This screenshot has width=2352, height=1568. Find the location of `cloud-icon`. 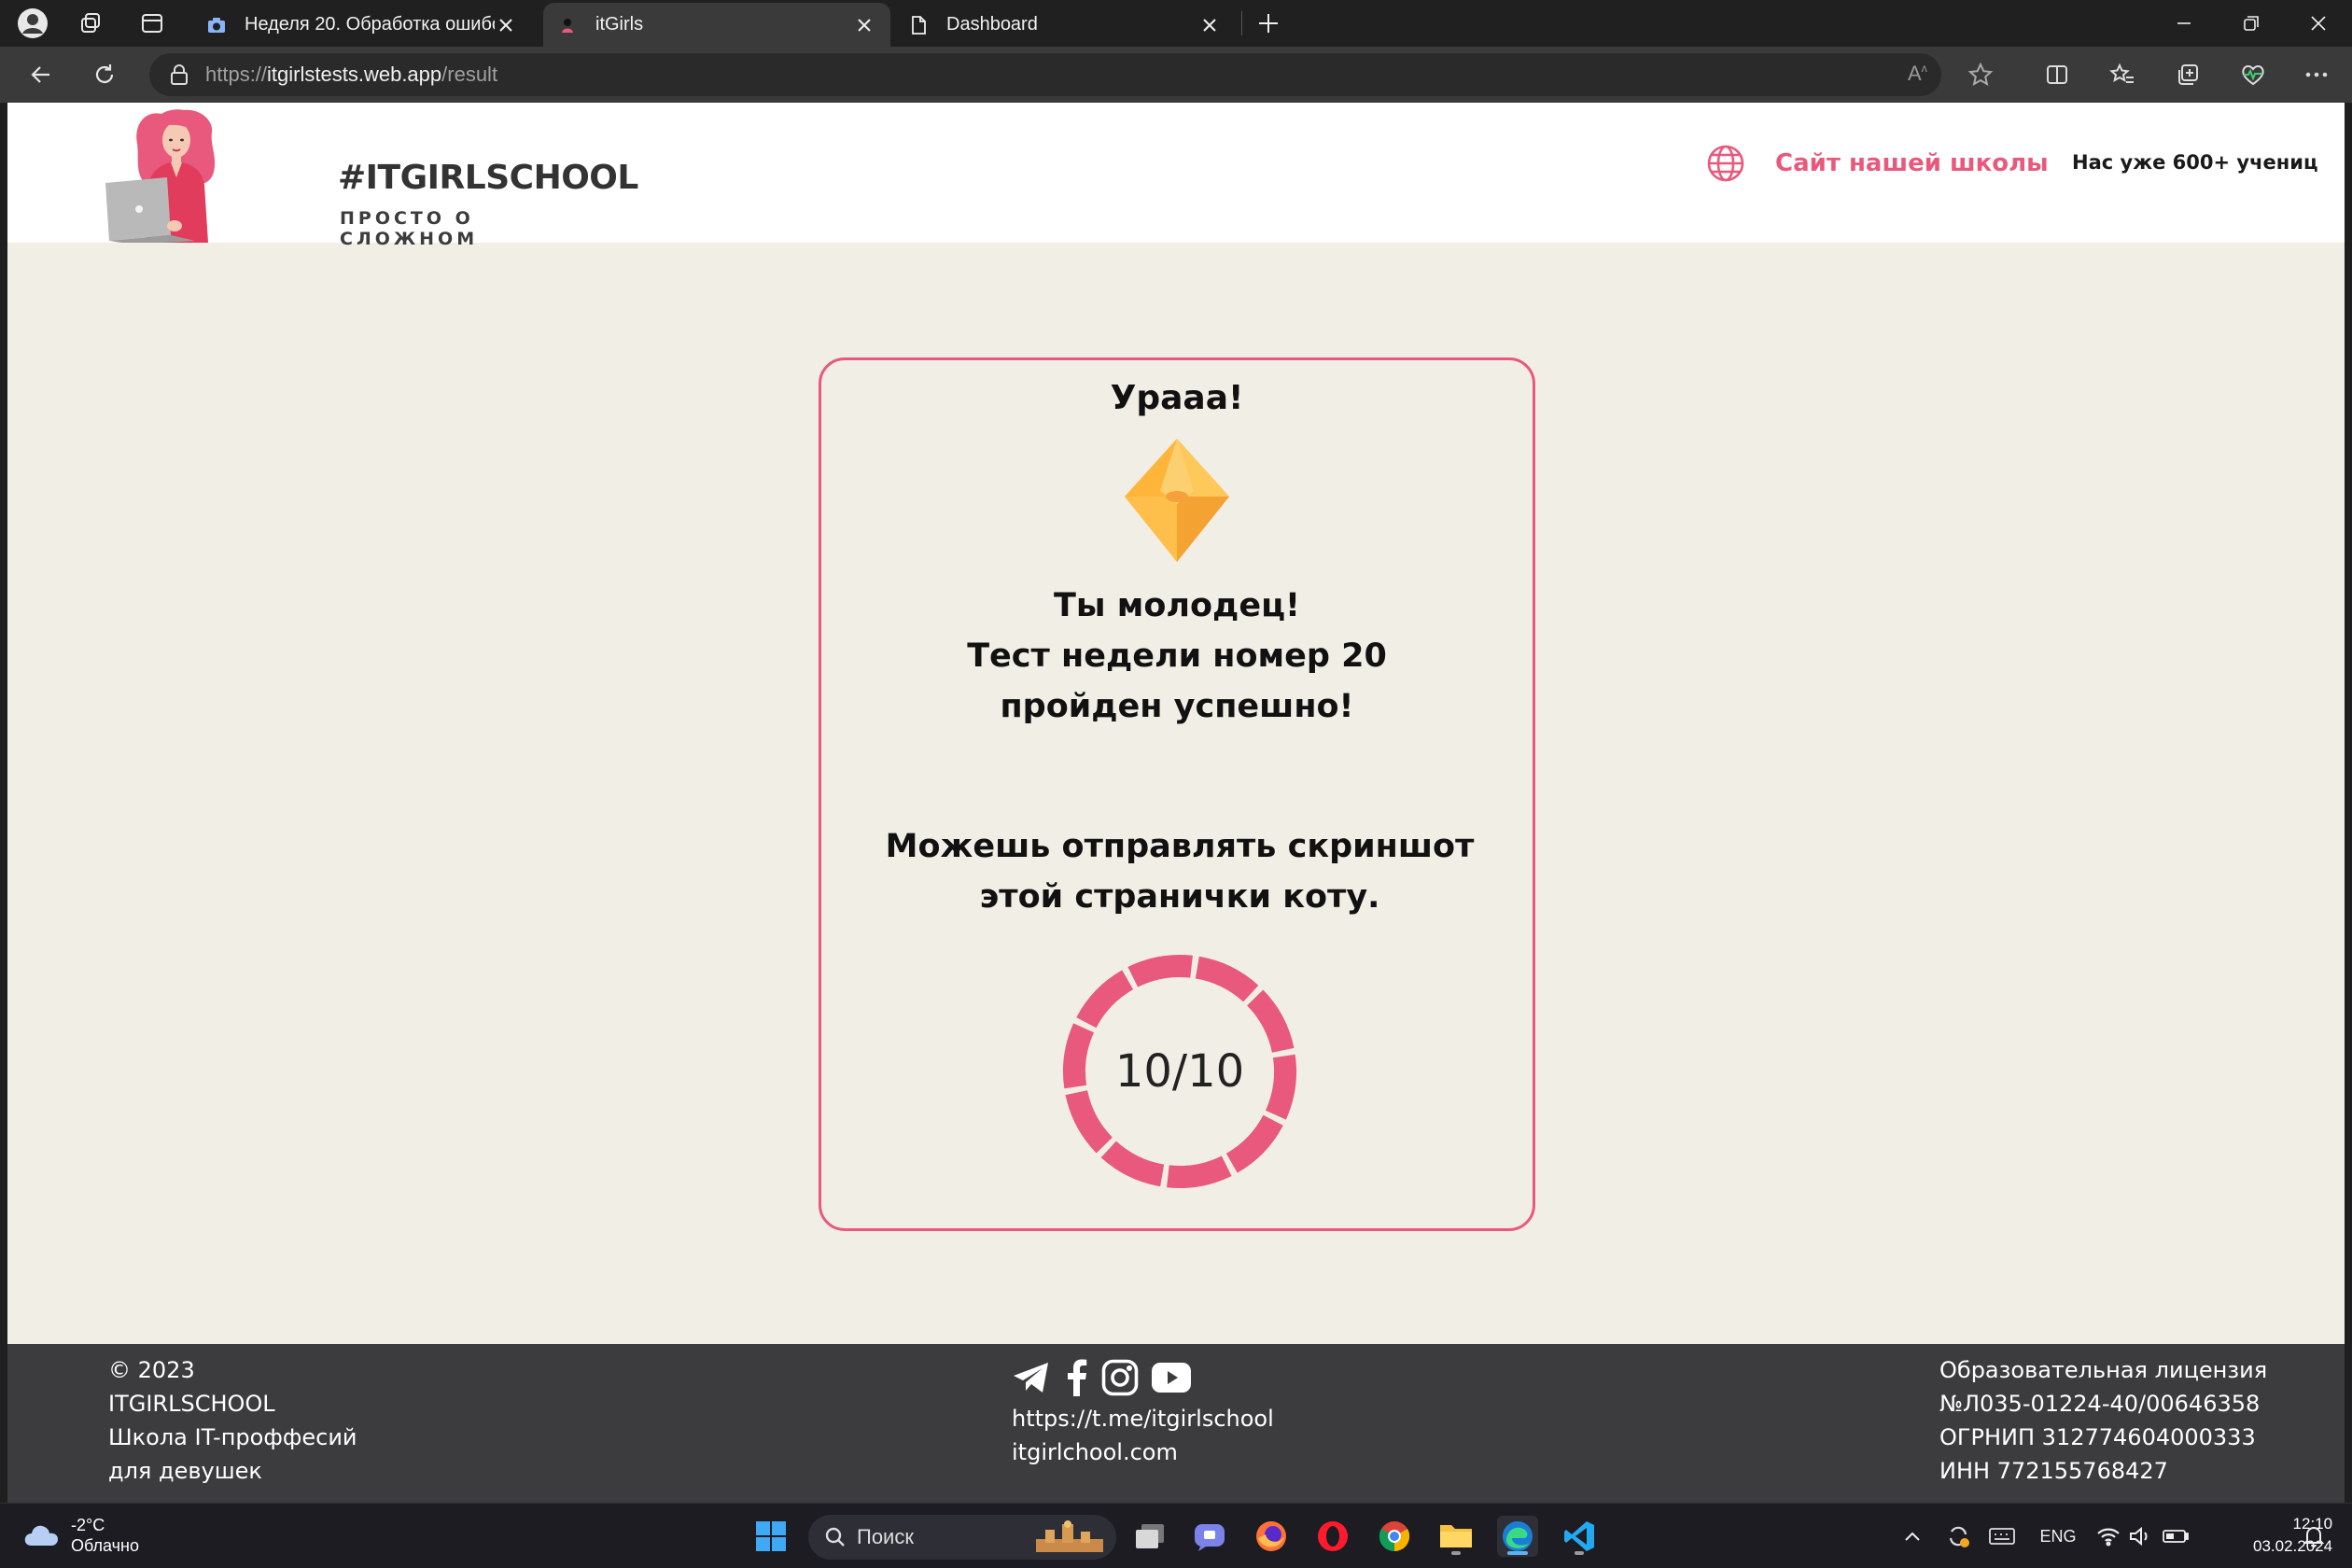

cloud-icon is located at coordinates (41, 1535).